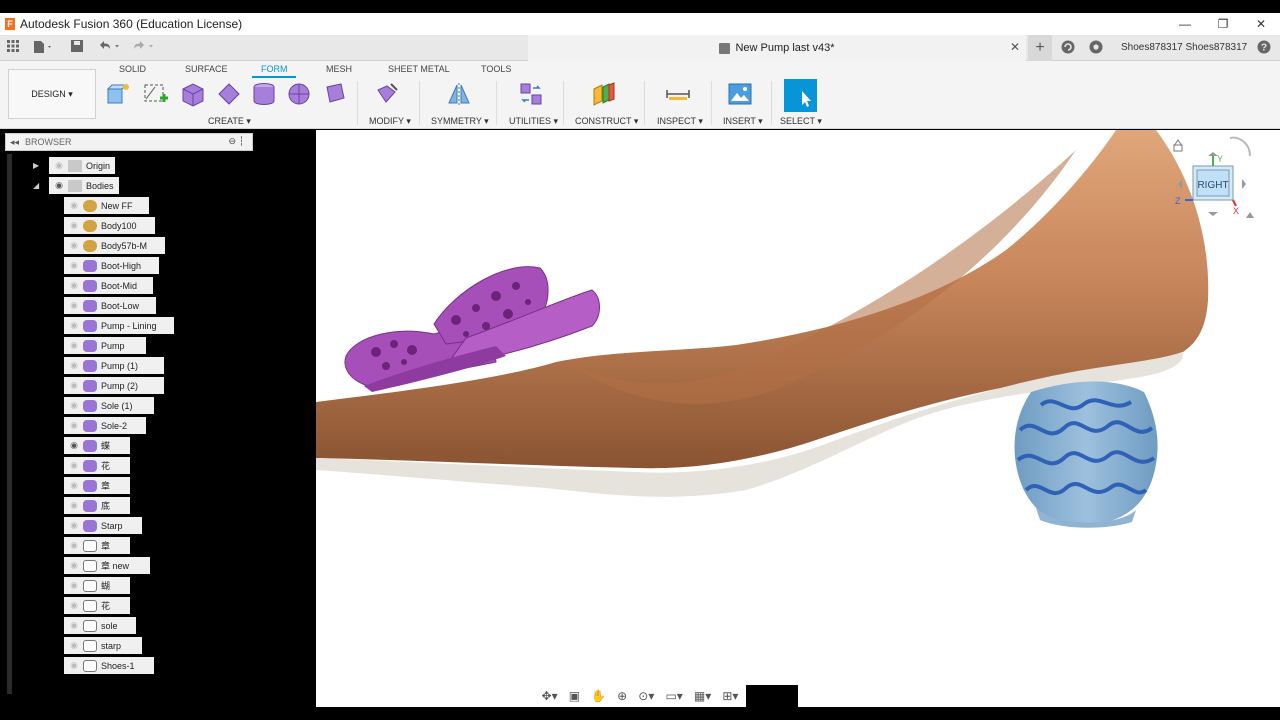 This screenshot has height=720, width=1280. Describe the element at coordinates (740, 94) in the screenshot. I see `insert-image-icon` at that location.